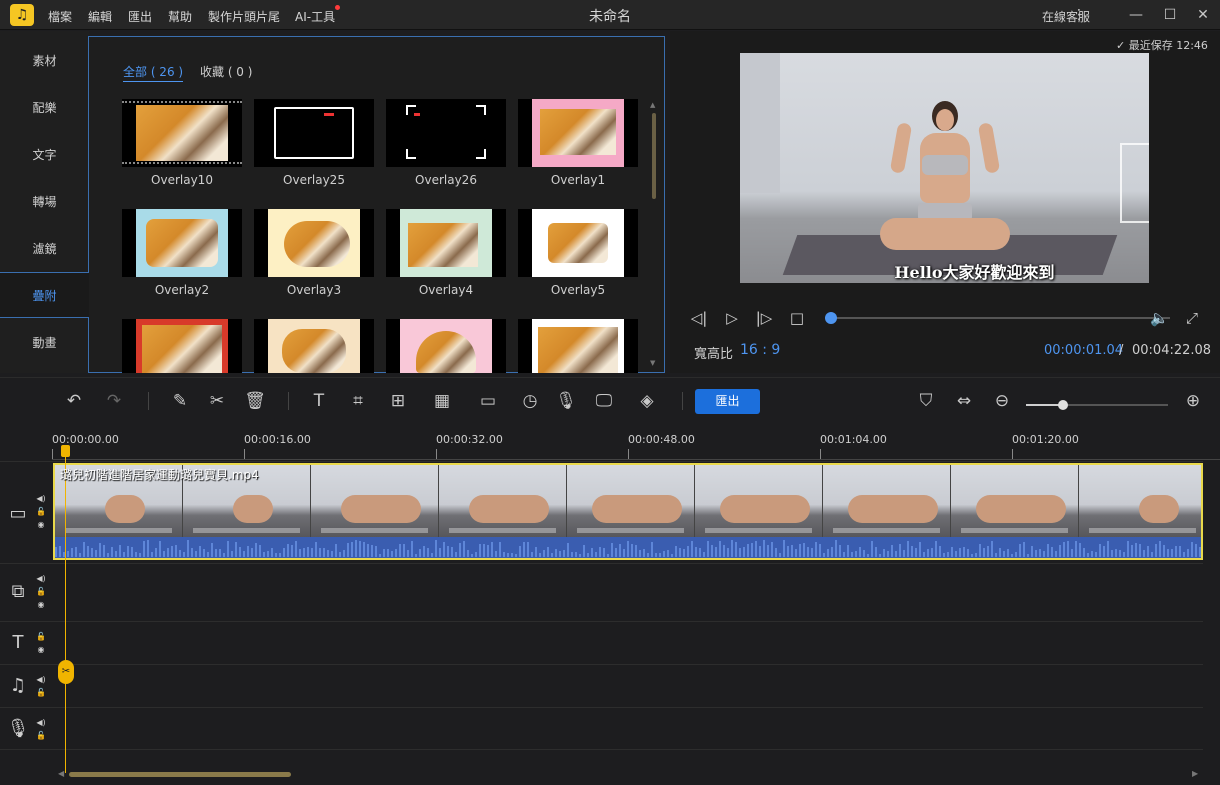 The width and height of the screenshot is (1220, 785). What do you see at coordinates (44, 343) in the screenshot?
I see `nav-item-animations: 動畫` at bounding box center [44, 343].